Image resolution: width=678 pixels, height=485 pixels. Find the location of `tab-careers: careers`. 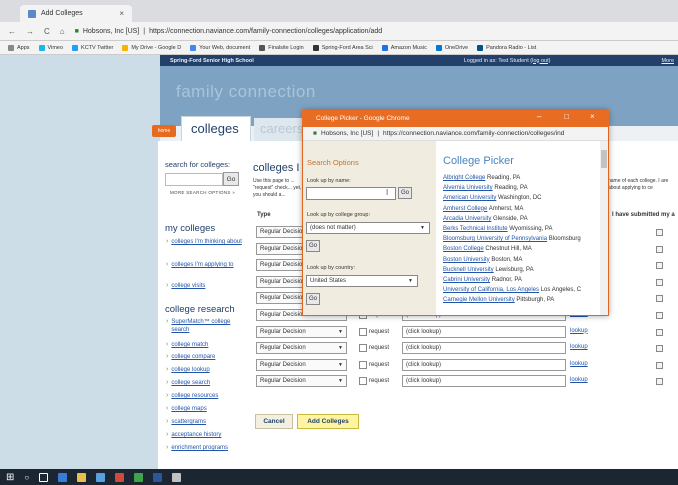

tab-careers: careers is located at coordinates (278, 129).